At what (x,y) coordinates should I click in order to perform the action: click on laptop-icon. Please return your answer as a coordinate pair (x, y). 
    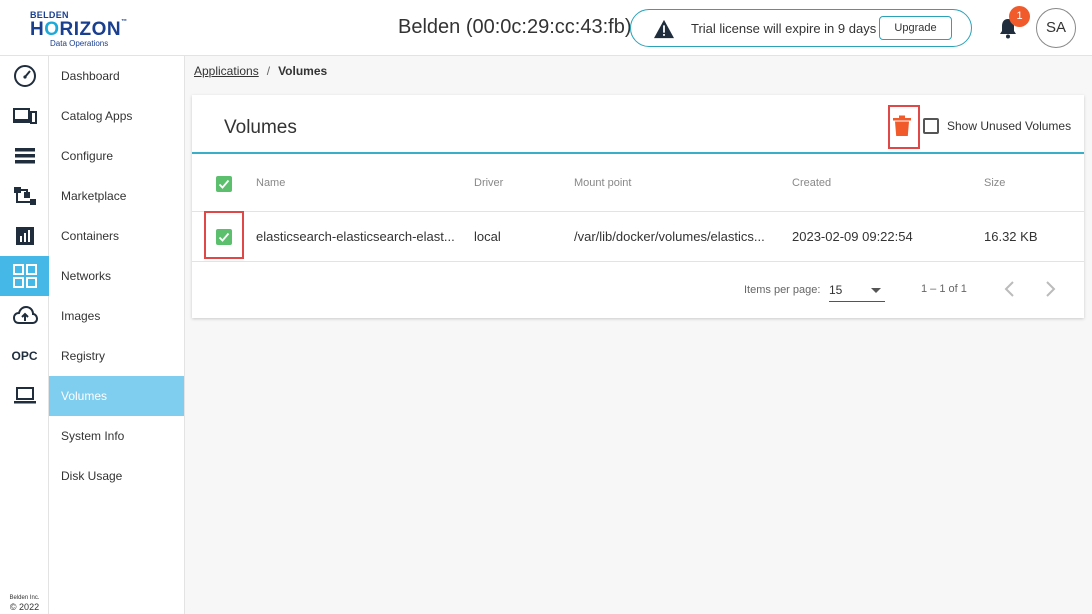
    Looking at the image, I should click on (24, 395).